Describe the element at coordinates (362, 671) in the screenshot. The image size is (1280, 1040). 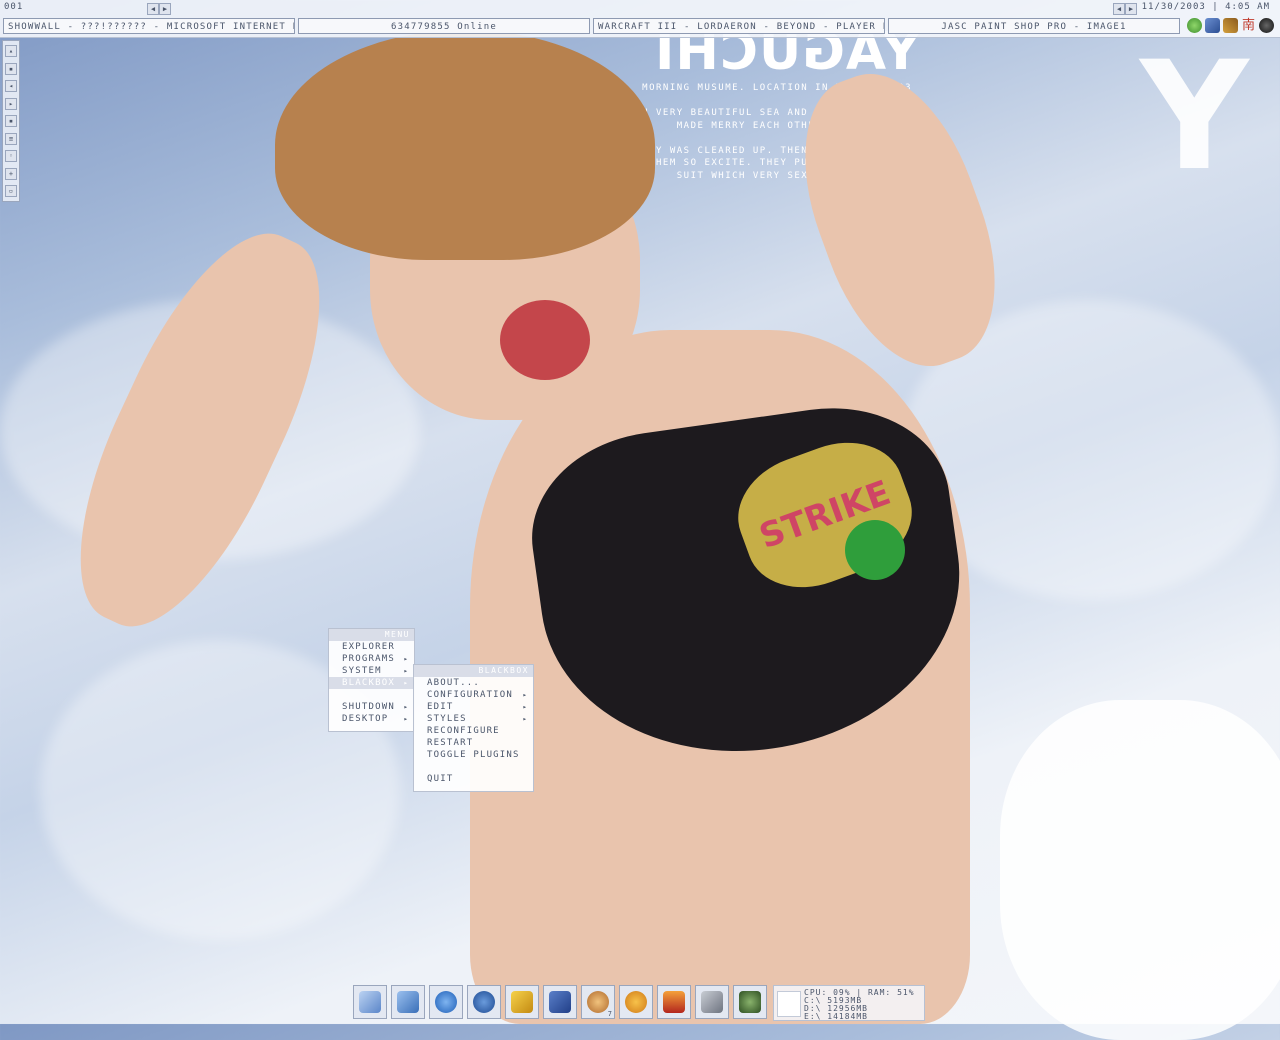
I see `menu-item-label: SYSTEM` at that location.